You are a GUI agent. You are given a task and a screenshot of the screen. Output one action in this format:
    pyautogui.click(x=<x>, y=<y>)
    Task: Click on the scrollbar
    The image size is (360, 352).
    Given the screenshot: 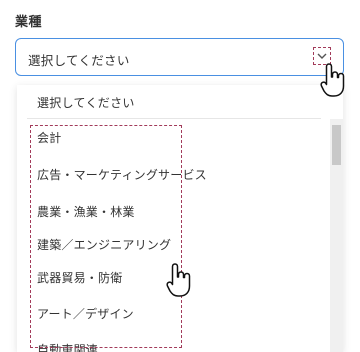 What is the action you would take?
    pyautogui.click(x=336, y=235)
    